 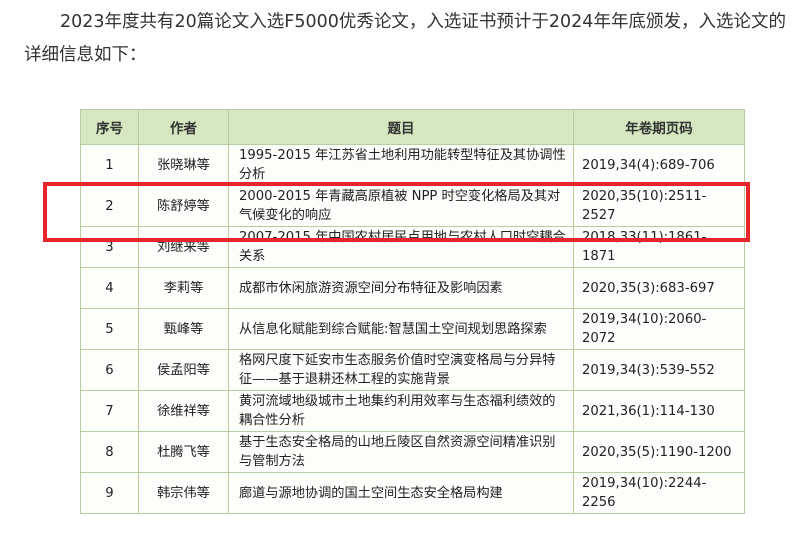 What do you see at coordinates (183, 127) in the screenshot?
I see `header-author: 作者` at bounding box center [183, 127].